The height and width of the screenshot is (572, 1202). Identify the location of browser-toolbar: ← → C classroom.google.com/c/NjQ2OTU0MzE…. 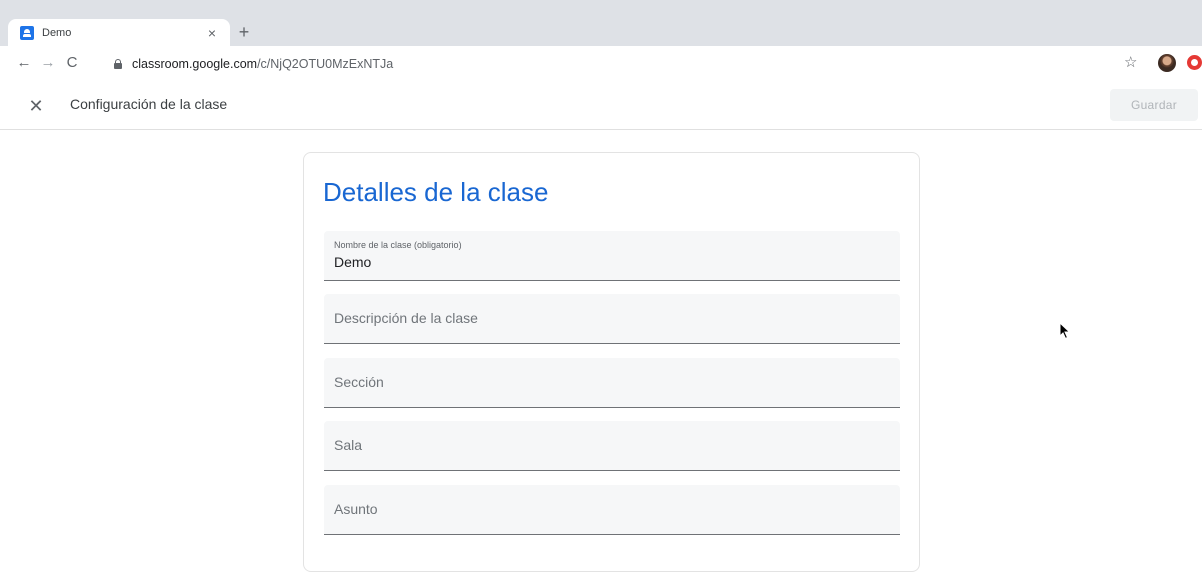
(601, 64).